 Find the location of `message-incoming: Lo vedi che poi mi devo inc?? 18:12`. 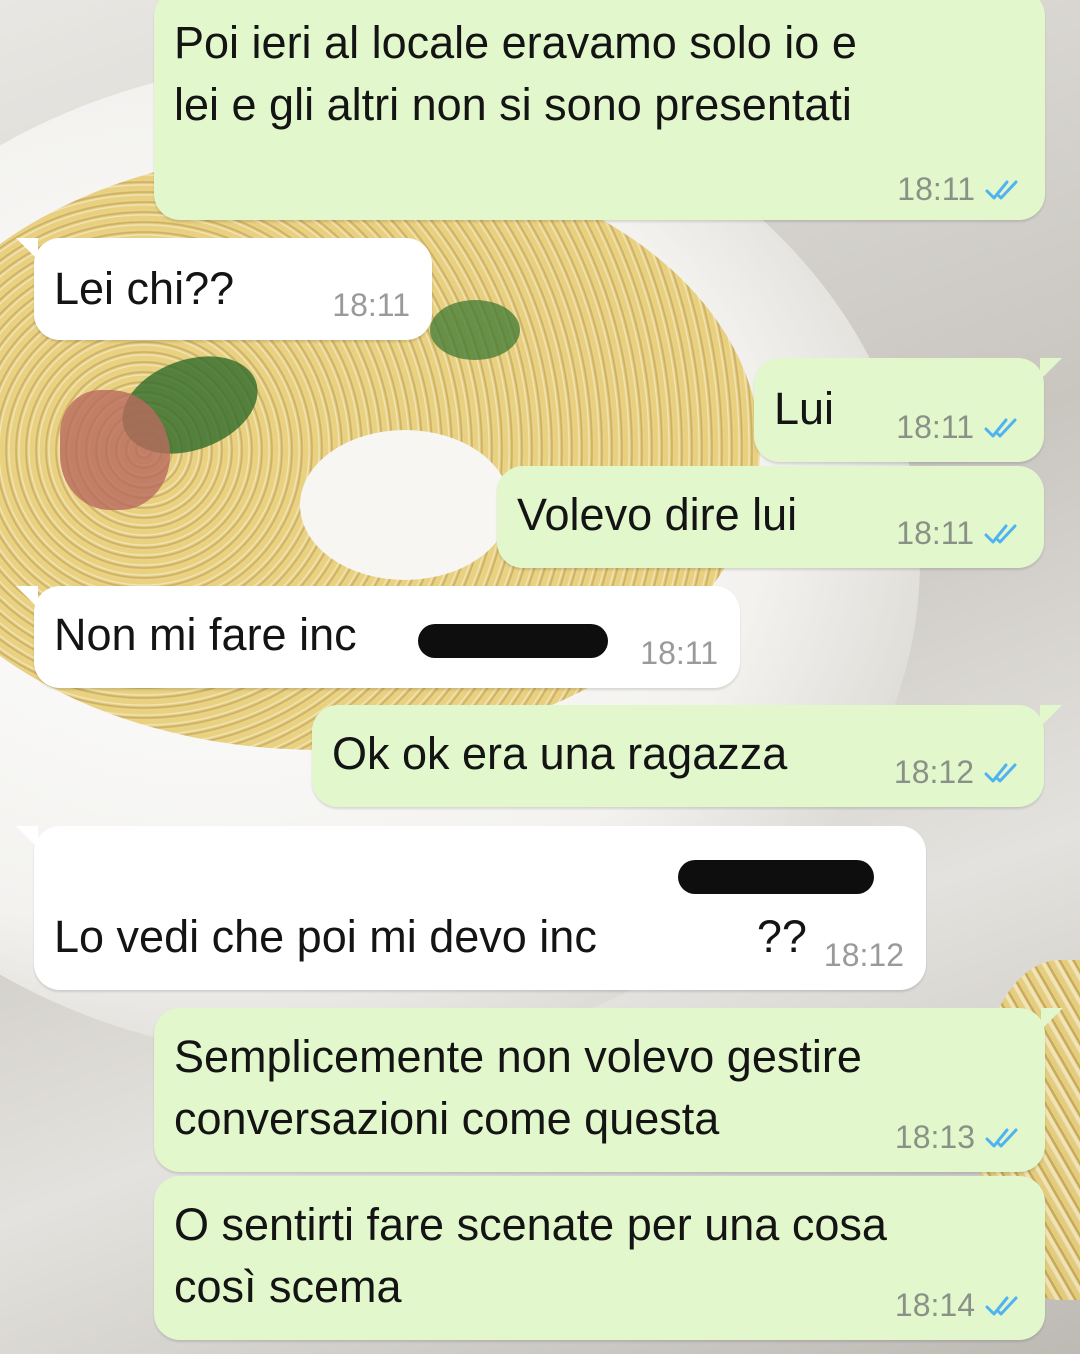

message-incoming: Lo vedi che poi mi devo inc?? 18:12 is located at coordinates (471, 908).